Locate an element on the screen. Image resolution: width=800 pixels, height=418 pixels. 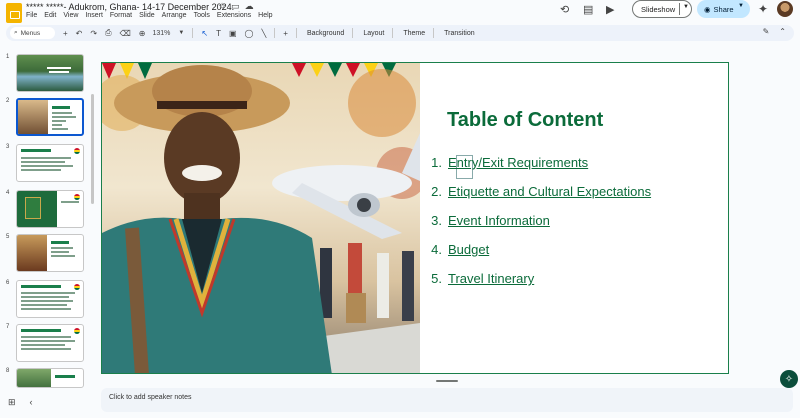
menu-view: View is located at coordinates (70, 15).